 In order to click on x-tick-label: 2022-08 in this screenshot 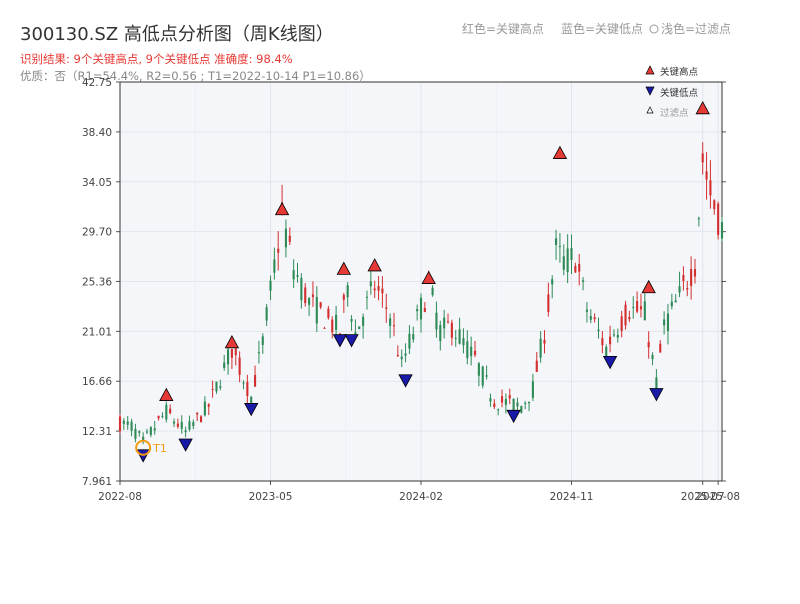, I will do `click(120, 497)`.